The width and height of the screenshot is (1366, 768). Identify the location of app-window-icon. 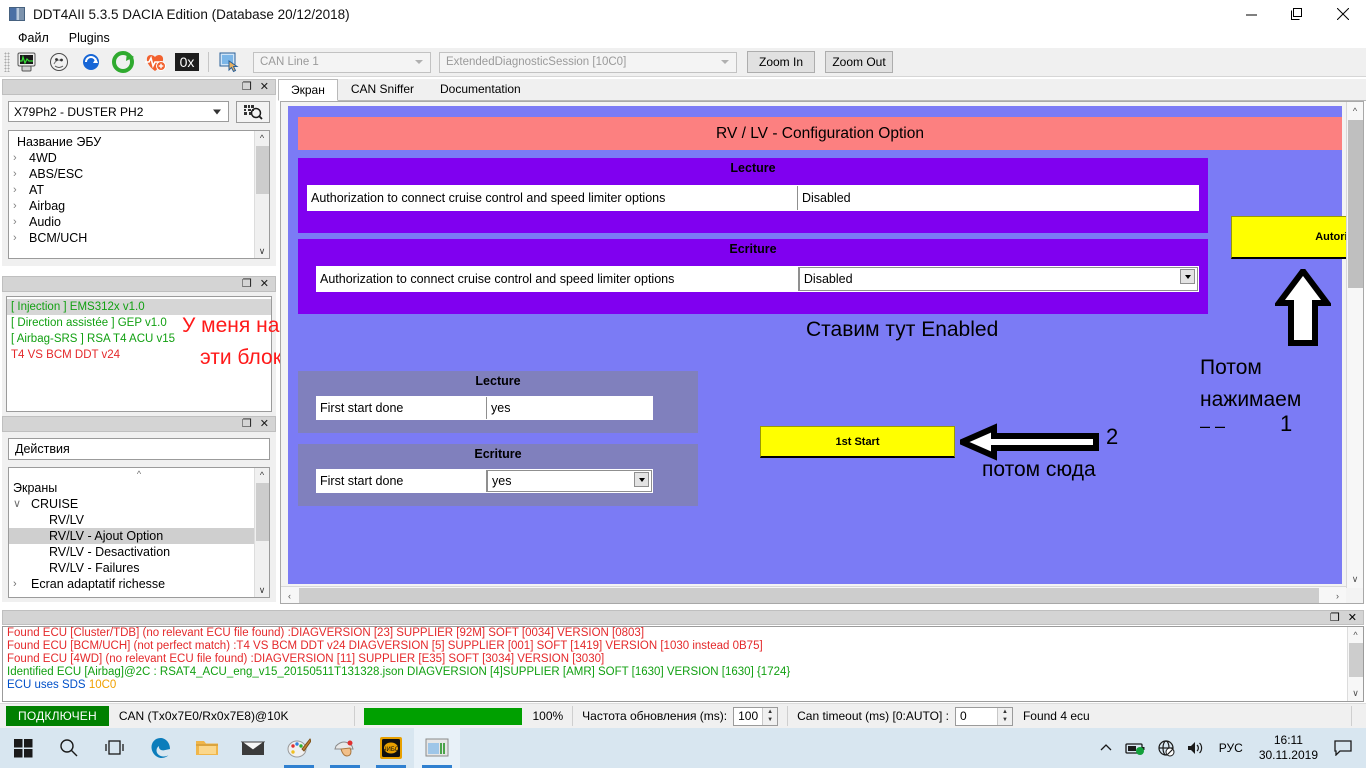
(437, 748).